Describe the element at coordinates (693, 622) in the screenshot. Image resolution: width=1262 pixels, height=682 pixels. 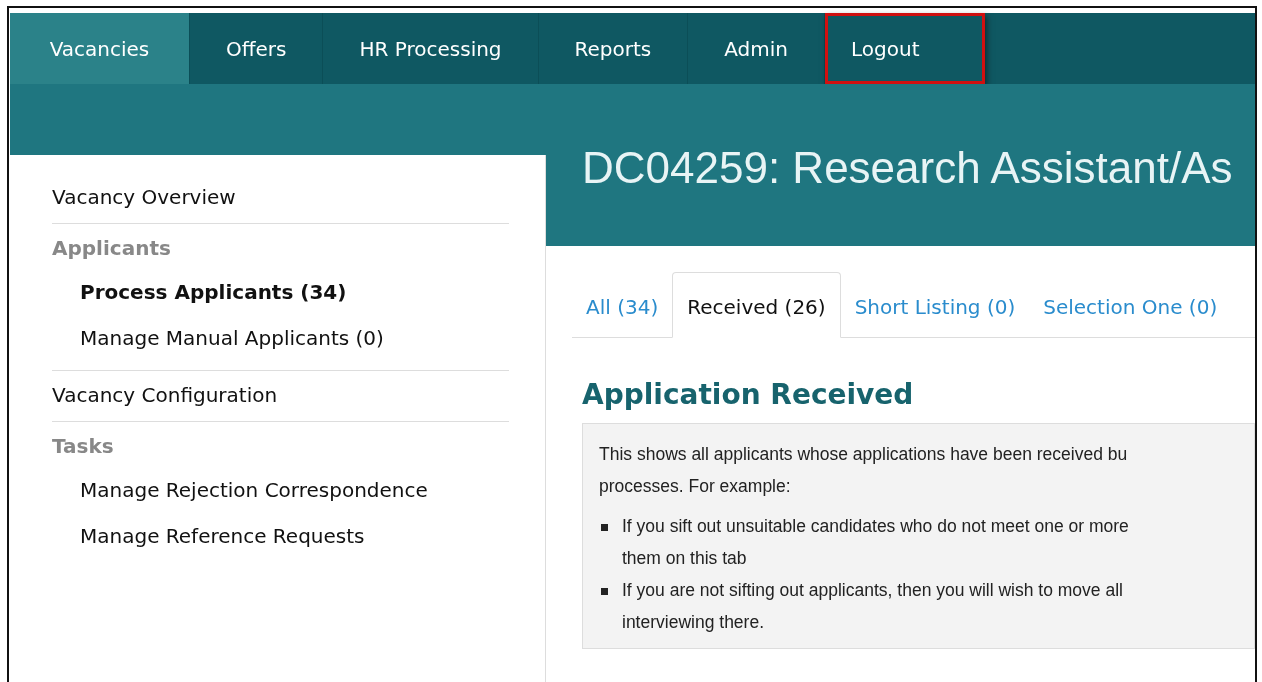
I see `bullet-text: interviewing there.` at that location.